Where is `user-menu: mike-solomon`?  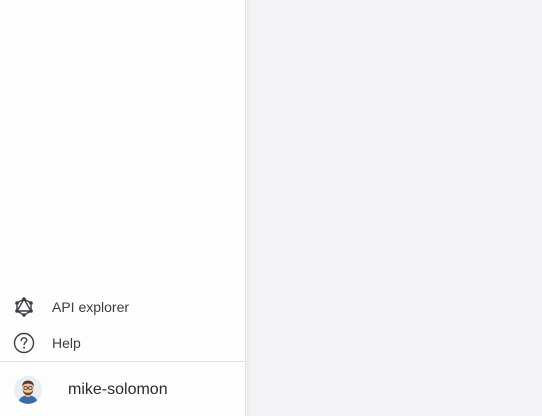
user-menu: mike-solomon is located at coordinates (122, 389).